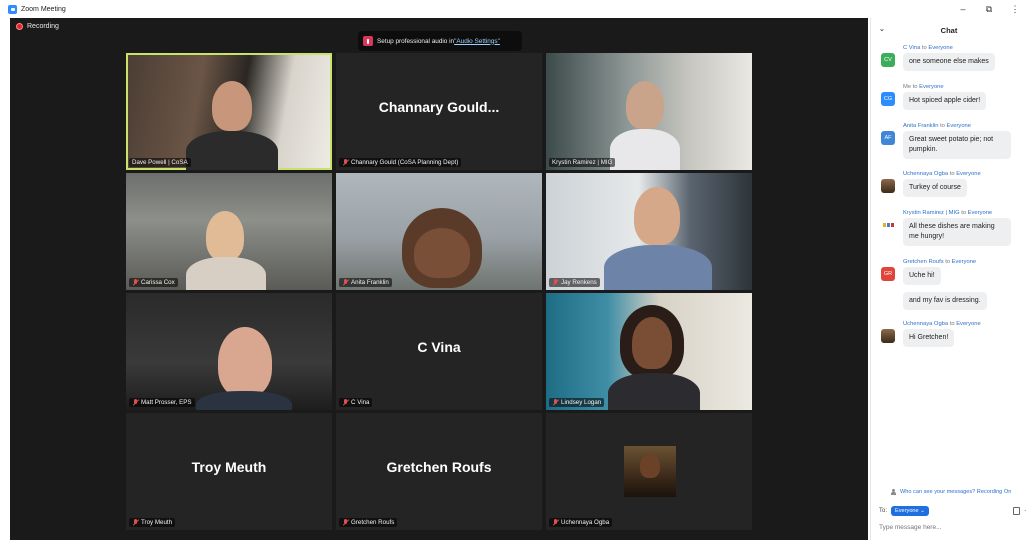 The image size is (1027, 540). I want to click on video-tile: Matt Prosser, EPS, so click(229, 351).